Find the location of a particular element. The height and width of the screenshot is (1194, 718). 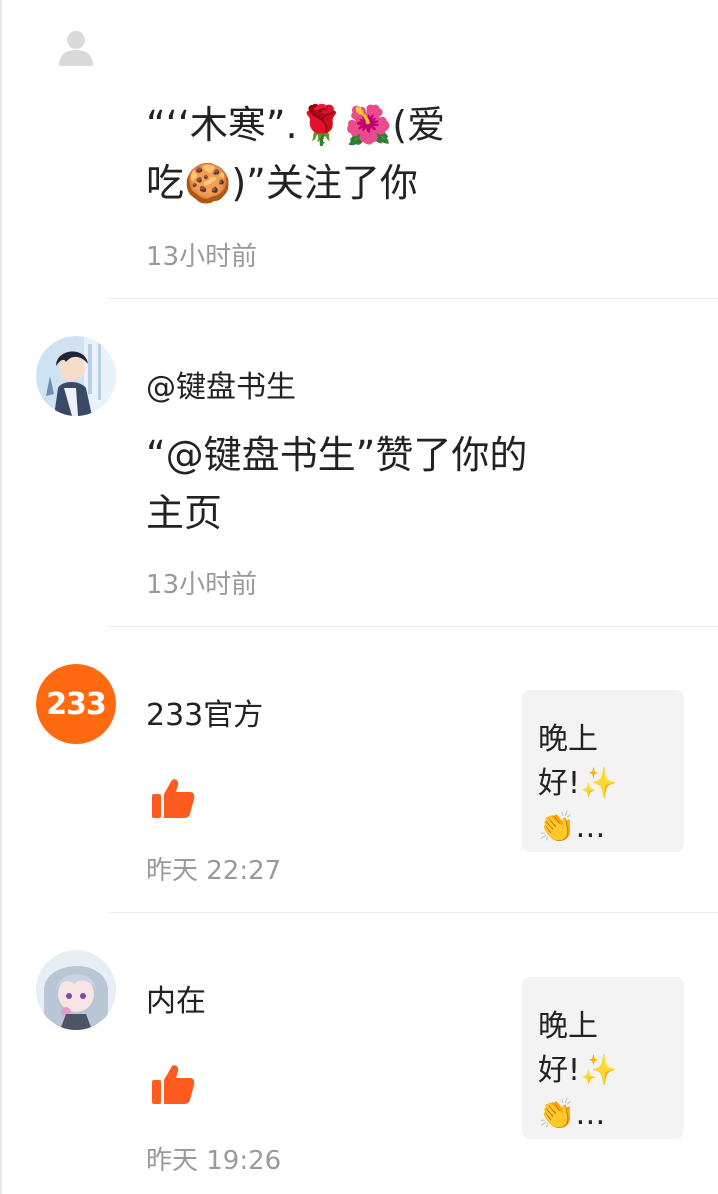

brand-logo-avatar: 233 is located at coordinates (76, 704).